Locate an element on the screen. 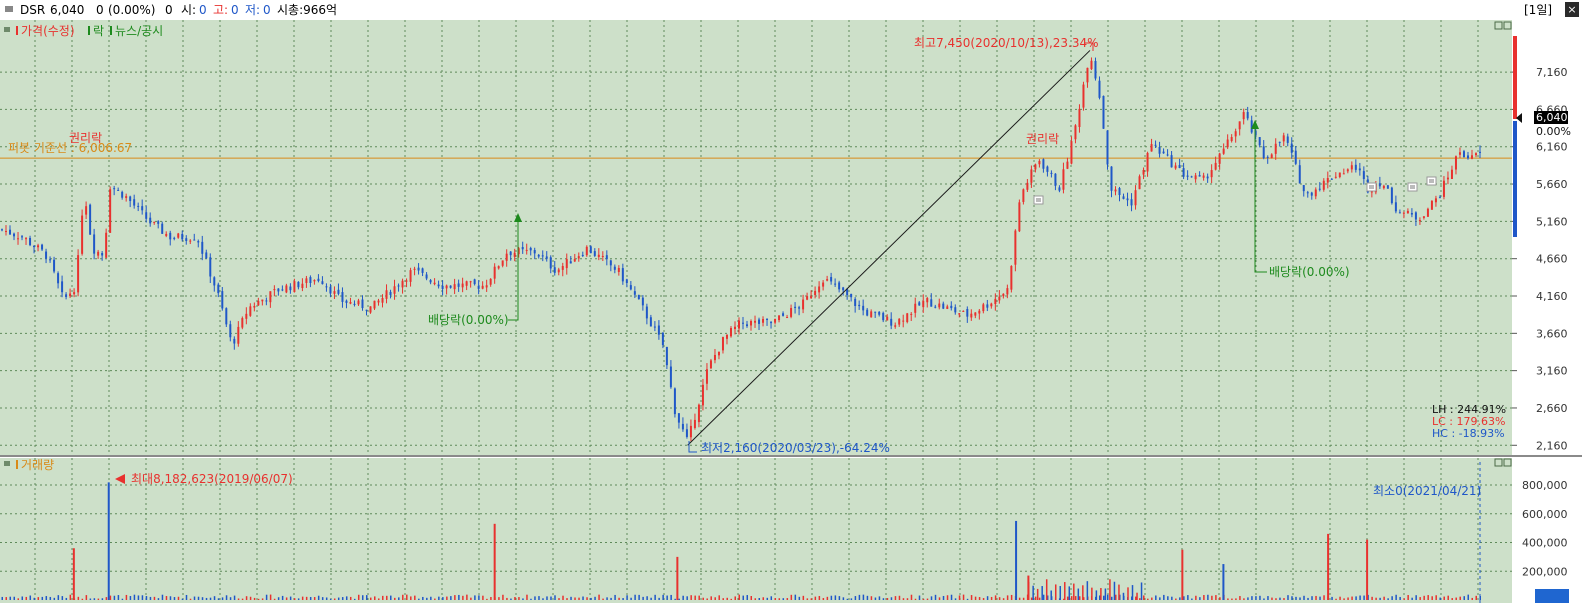  close-icon: × is located at coordinates (1572, 9).